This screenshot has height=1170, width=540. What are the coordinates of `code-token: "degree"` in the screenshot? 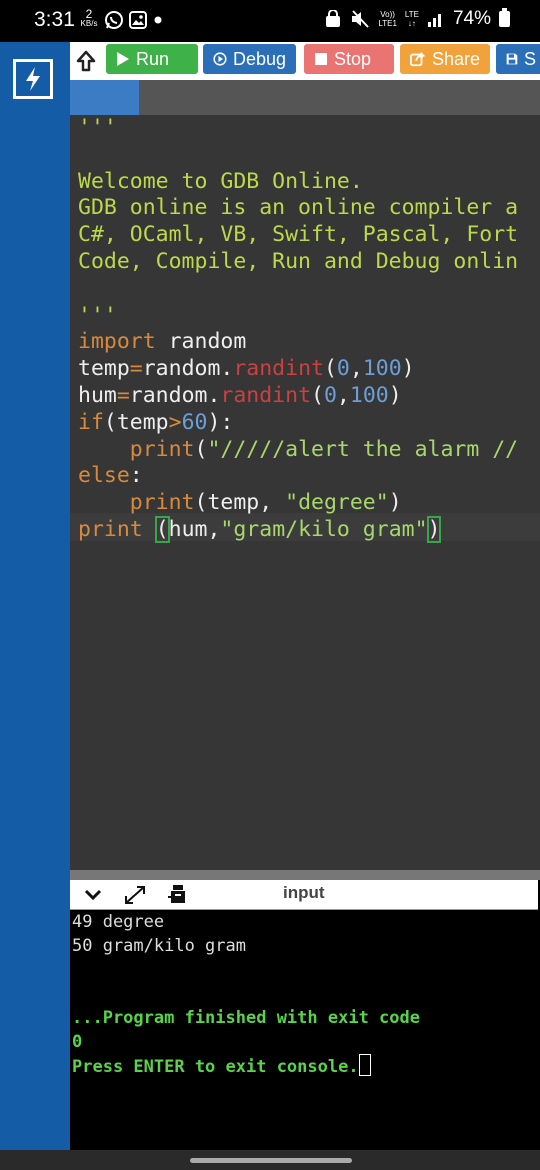 It's located at (337, 503).